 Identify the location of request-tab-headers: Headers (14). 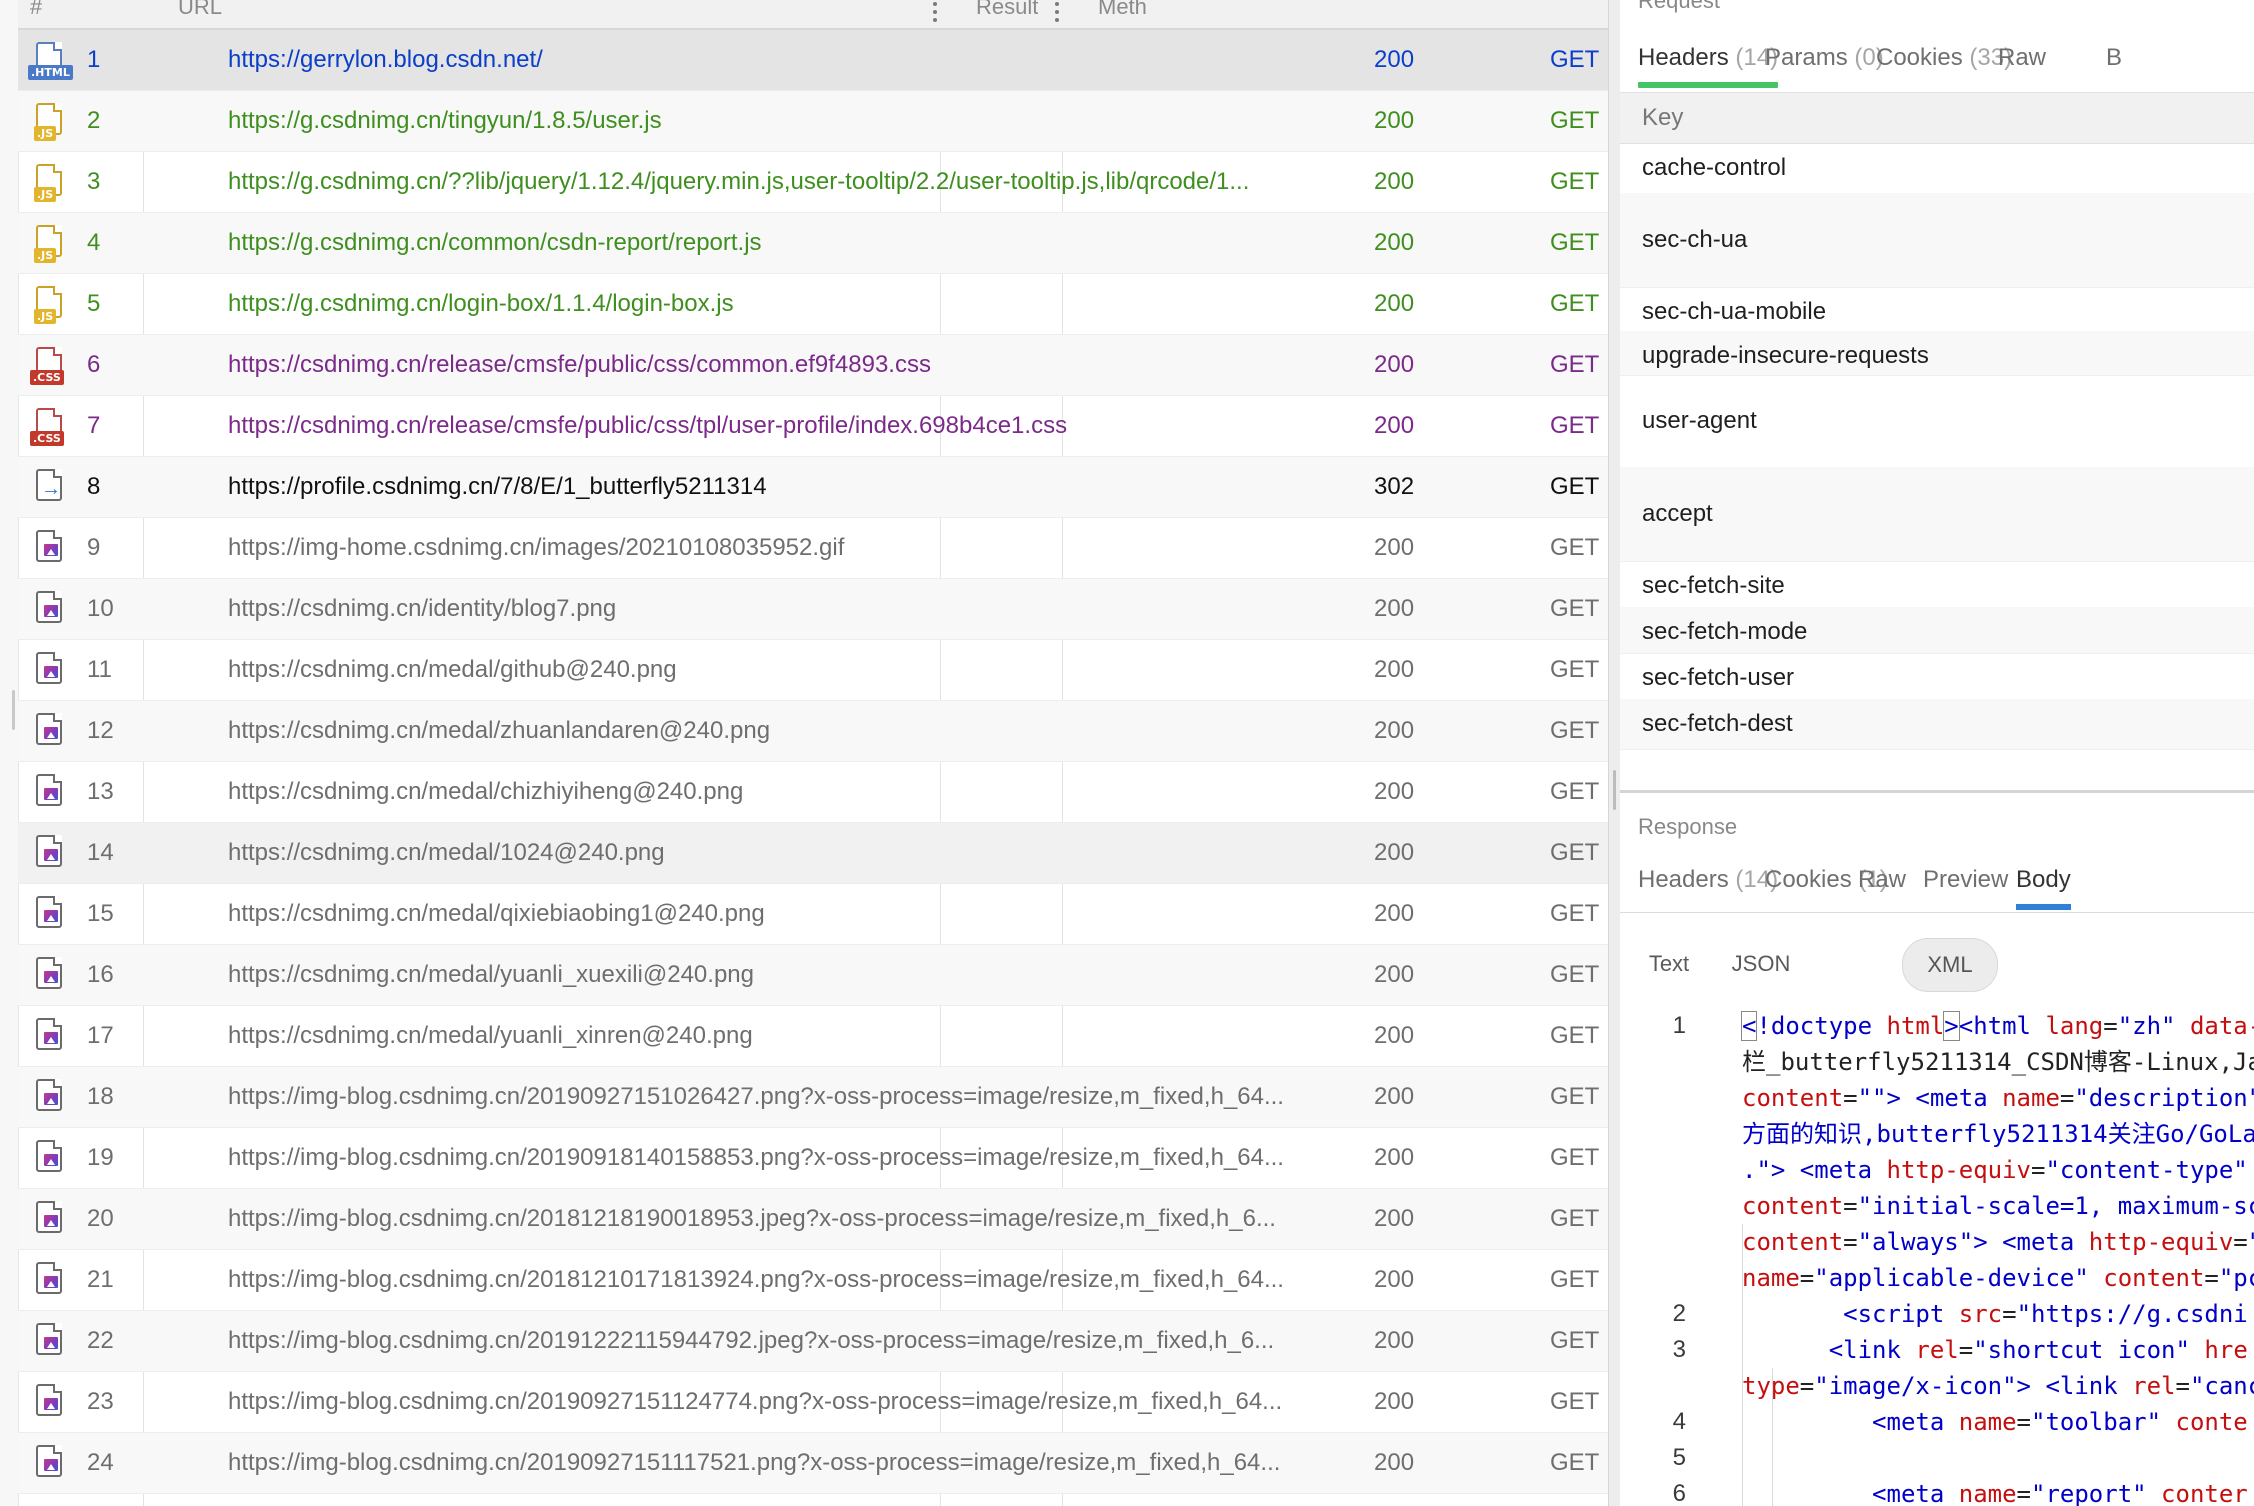
(1708, 59).